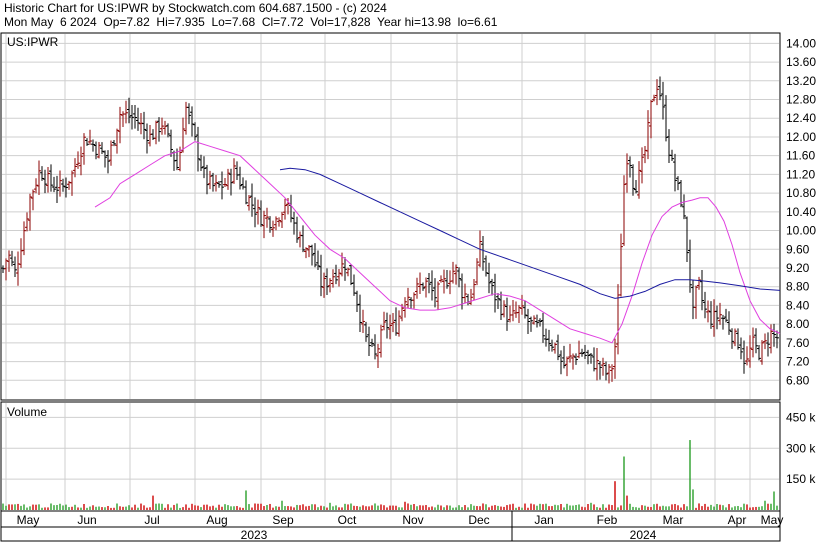  What do you see at coordinates (643, 535) in the screenshot?
I see `year-label: 2024` at bounding box center [643, 535].